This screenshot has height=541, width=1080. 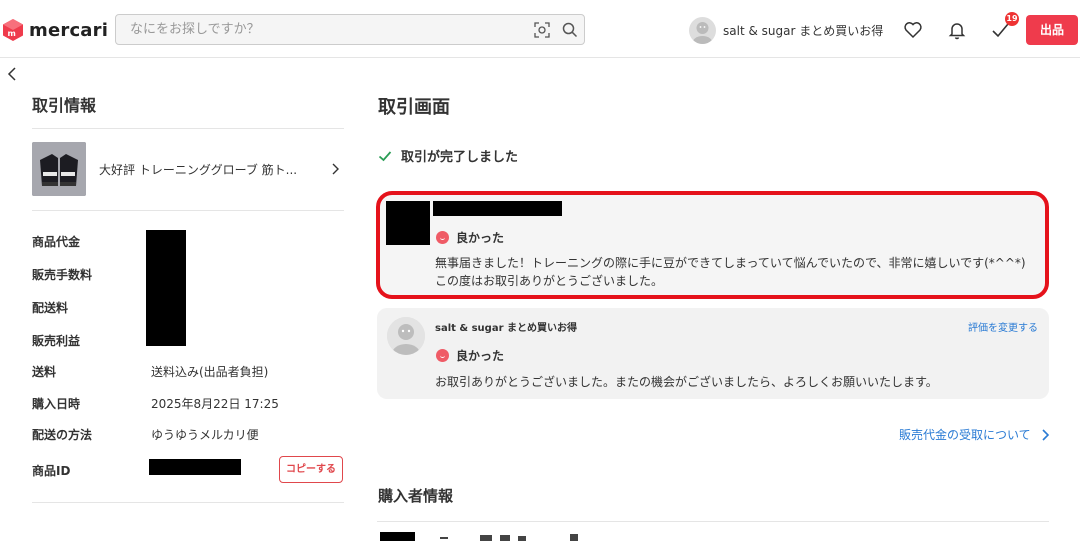 I want to click on buyer-rating: 良かった, so click(x=470, y=237).